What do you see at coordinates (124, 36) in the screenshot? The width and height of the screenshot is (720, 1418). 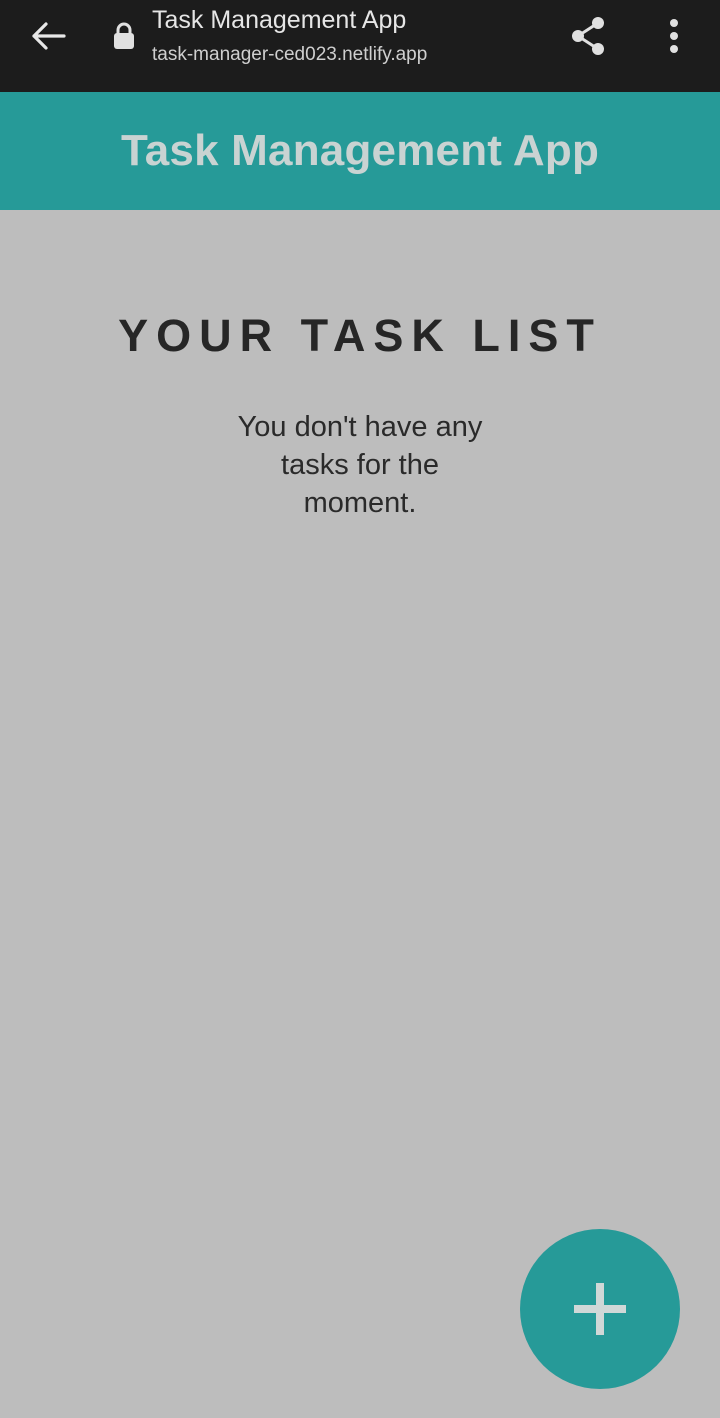 I see `lock-icon` at bounding box center [124, 36].